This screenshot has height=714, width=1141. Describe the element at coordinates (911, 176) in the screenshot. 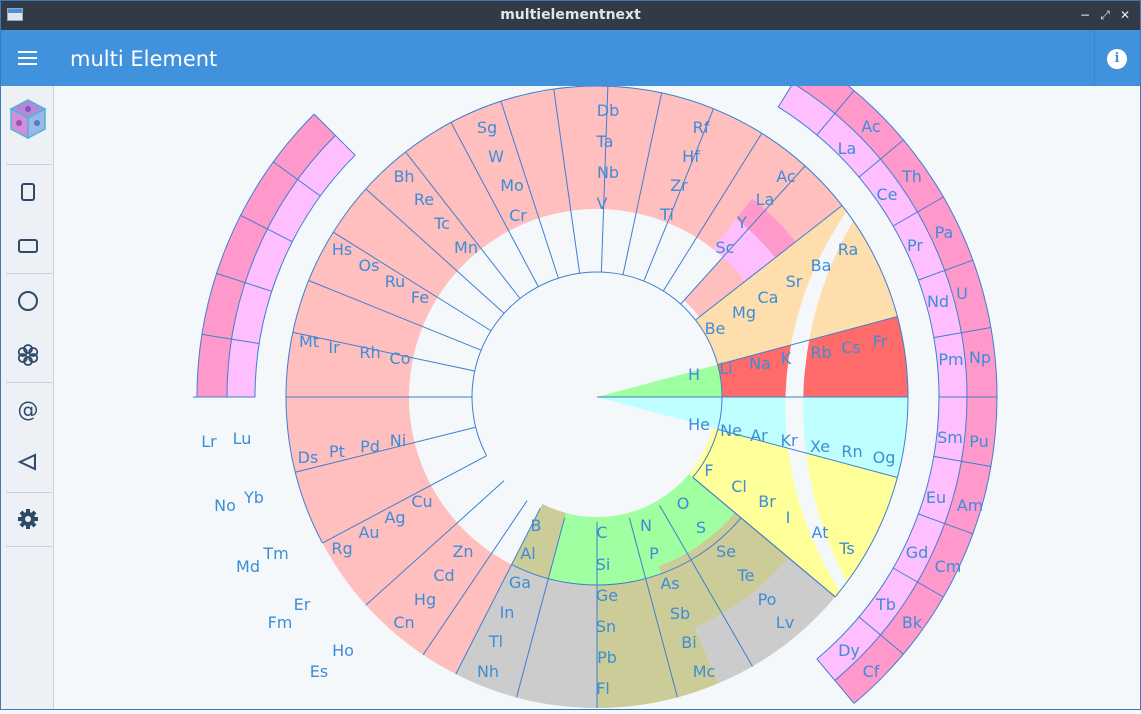

I see `element-th: Th` at that location.